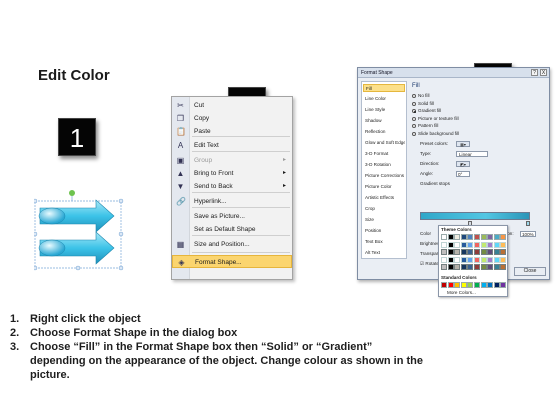 This screenshot has width=560, height=420. What do you see at coordinates (472, 154) in the screenshot?
I see `type-select: Linear` at bounding box center [472, 154].